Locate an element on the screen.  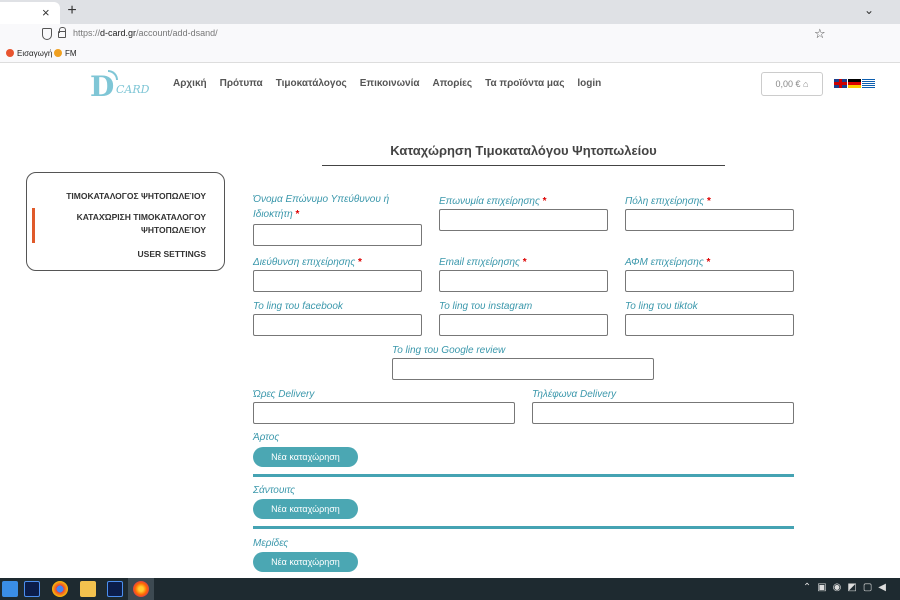
section-label-bread: Άρτος is located at coordinates (266, 437).